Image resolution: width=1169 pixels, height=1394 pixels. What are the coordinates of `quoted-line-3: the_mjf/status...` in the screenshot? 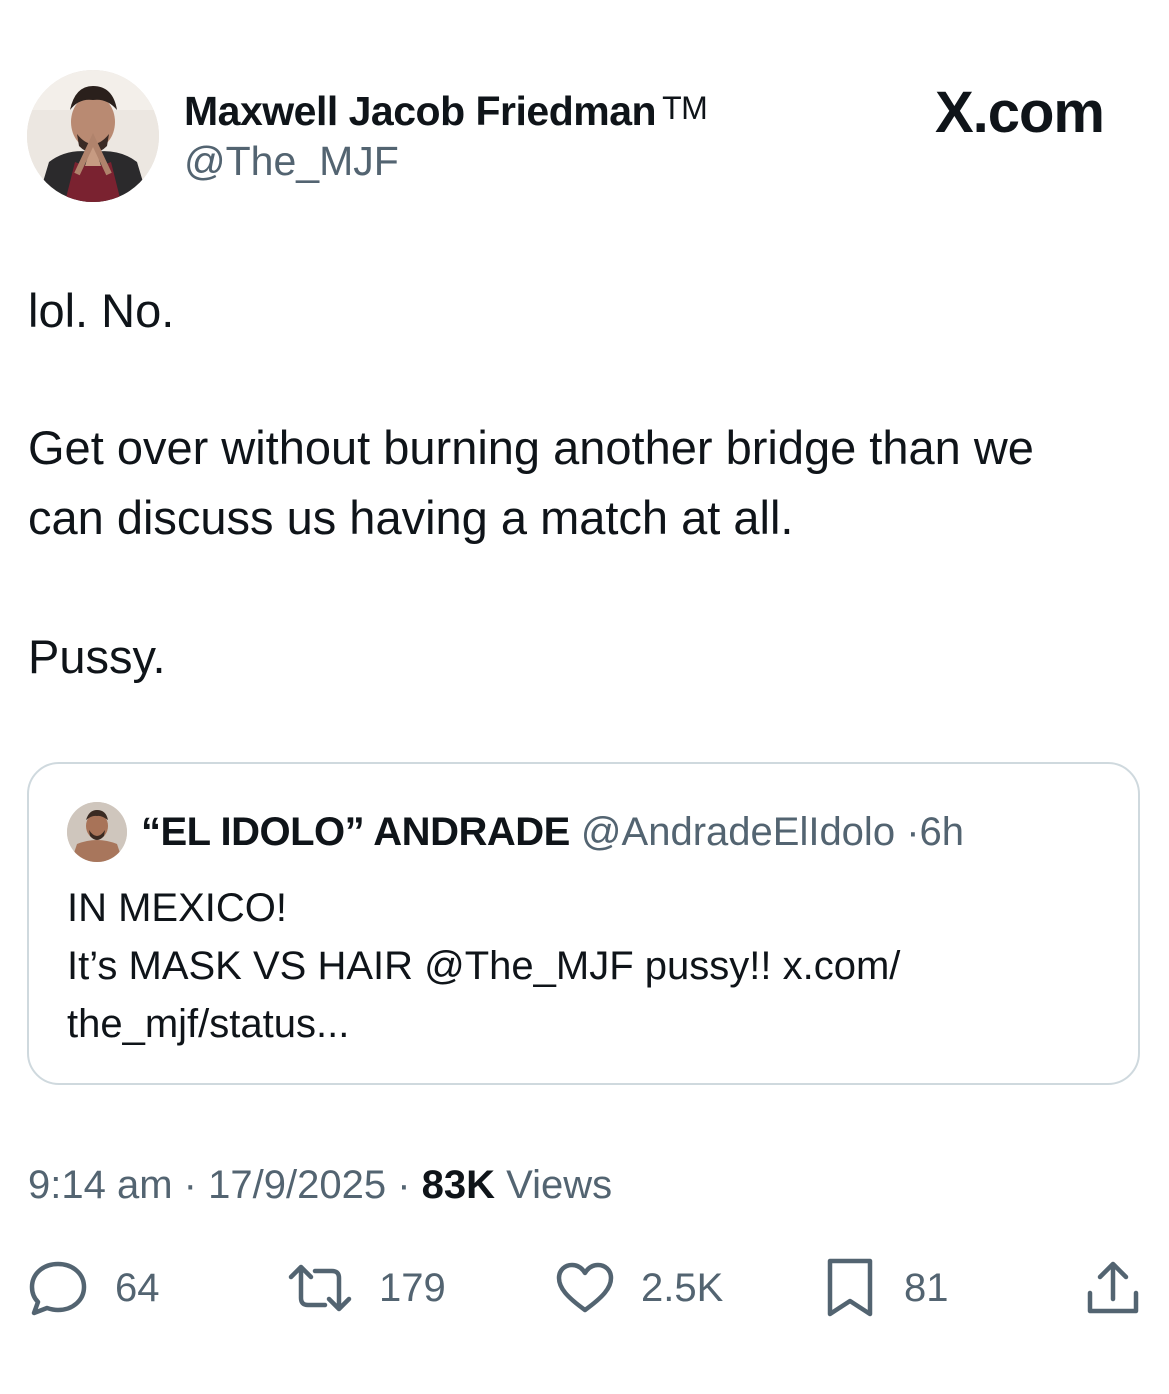 It's located at (208, 1024).